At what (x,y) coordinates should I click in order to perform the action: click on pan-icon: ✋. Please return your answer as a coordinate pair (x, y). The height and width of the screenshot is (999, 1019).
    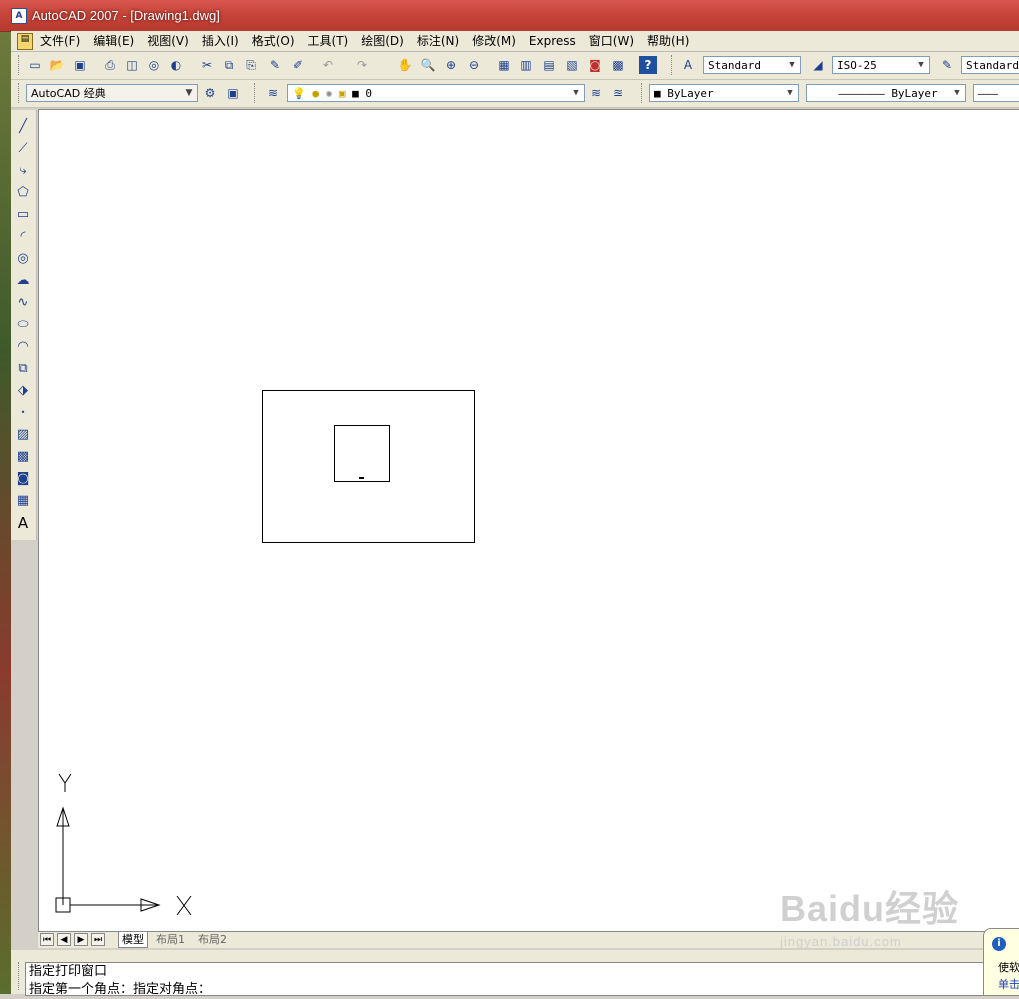
    Looking at the image, I should click on (405, 65).